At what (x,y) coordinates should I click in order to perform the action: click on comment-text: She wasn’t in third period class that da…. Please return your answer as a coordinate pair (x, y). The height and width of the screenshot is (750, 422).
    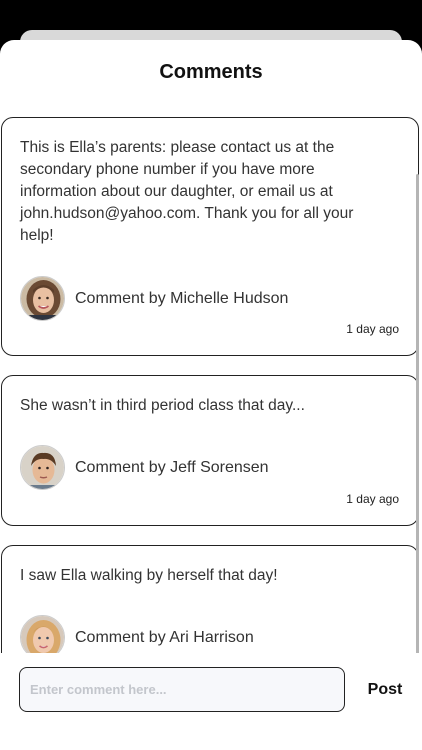
    Looking at the image, I should click on (162, 405).